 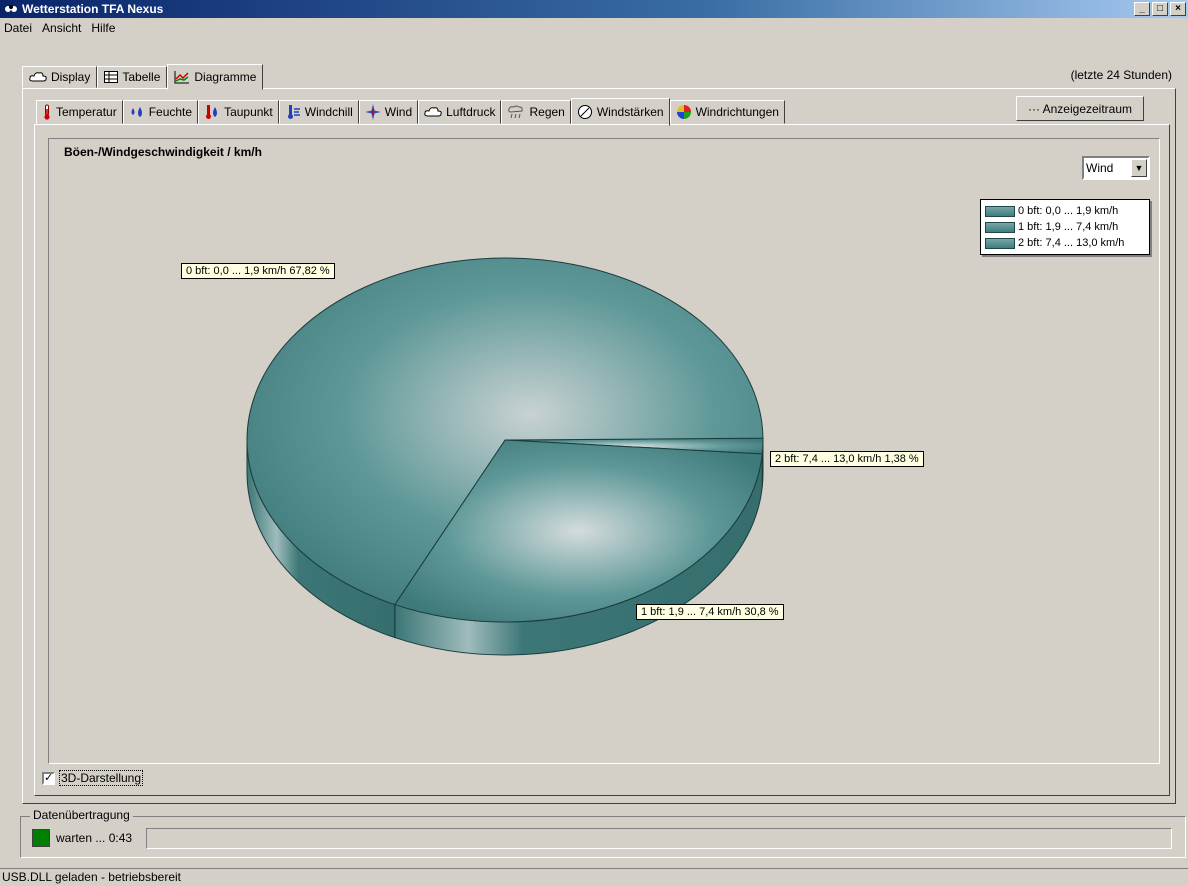 I want to click on status-bar: USB.DLL geladen - betriebsbereit, so click(x=594, y=877).